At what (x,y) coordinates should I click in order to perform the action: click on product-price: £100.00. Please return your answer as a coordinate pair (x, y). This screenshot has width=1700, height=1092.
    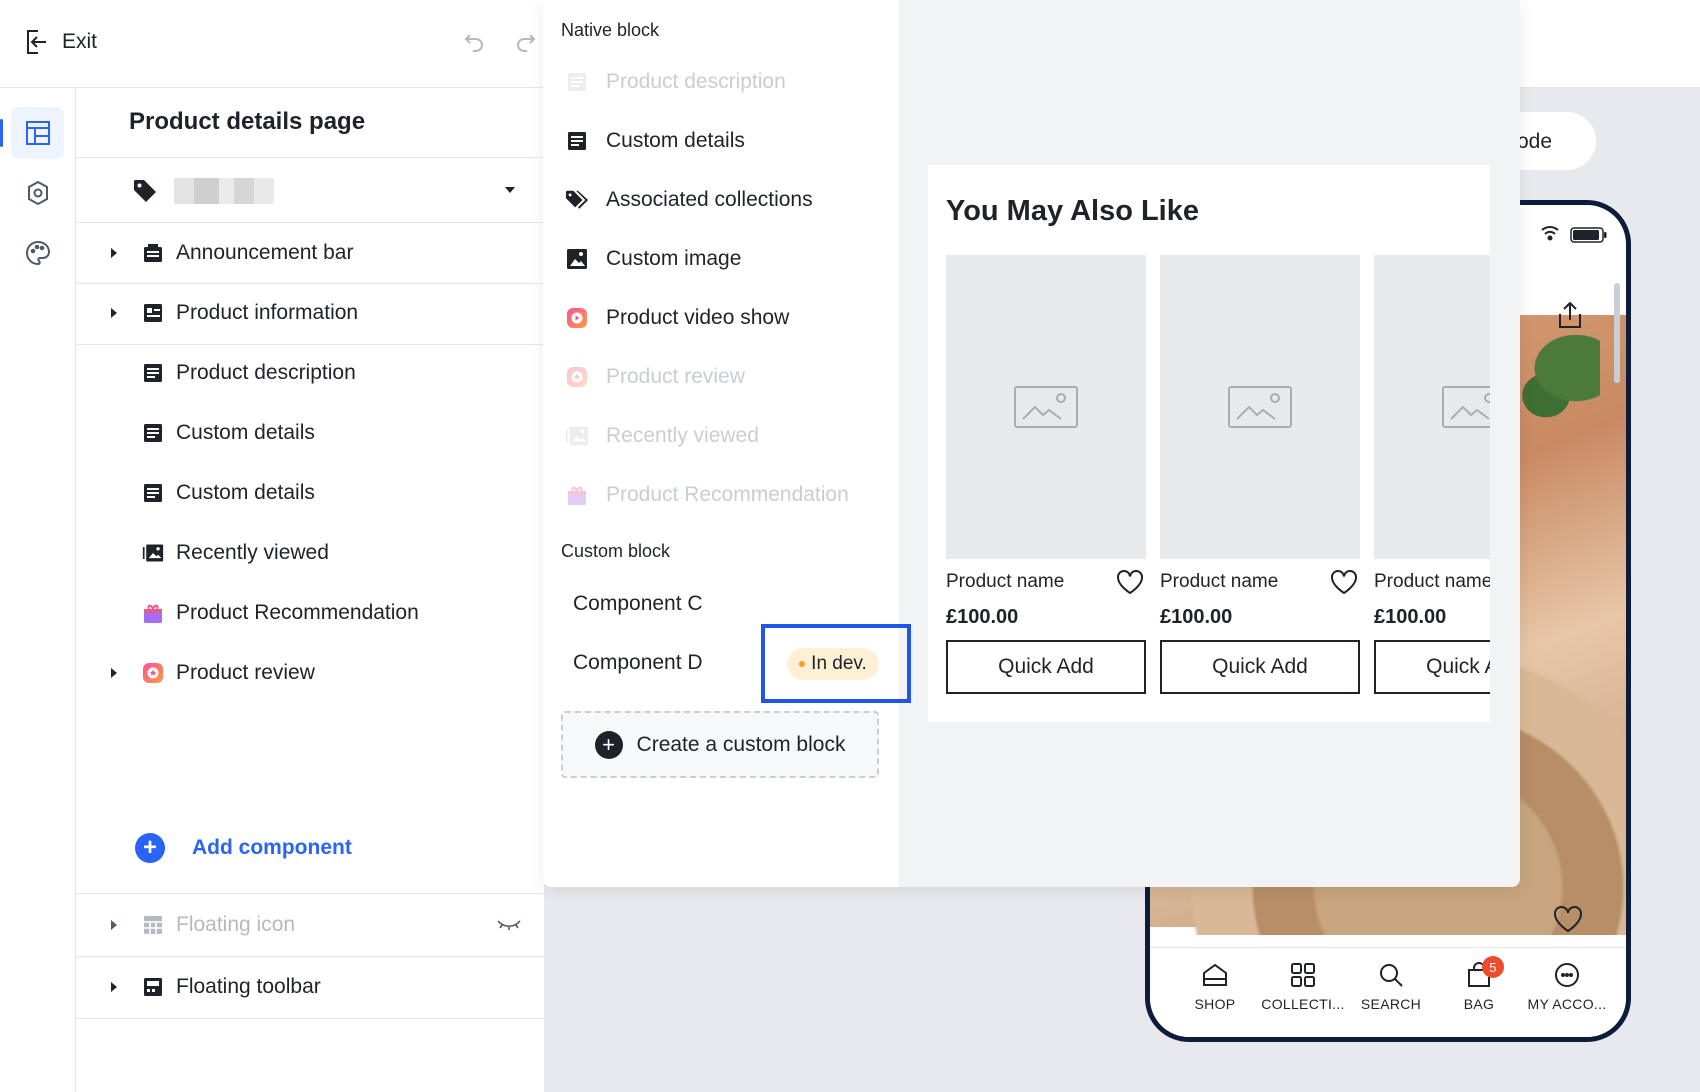
    Looking at the image, I should click on (982, 617).